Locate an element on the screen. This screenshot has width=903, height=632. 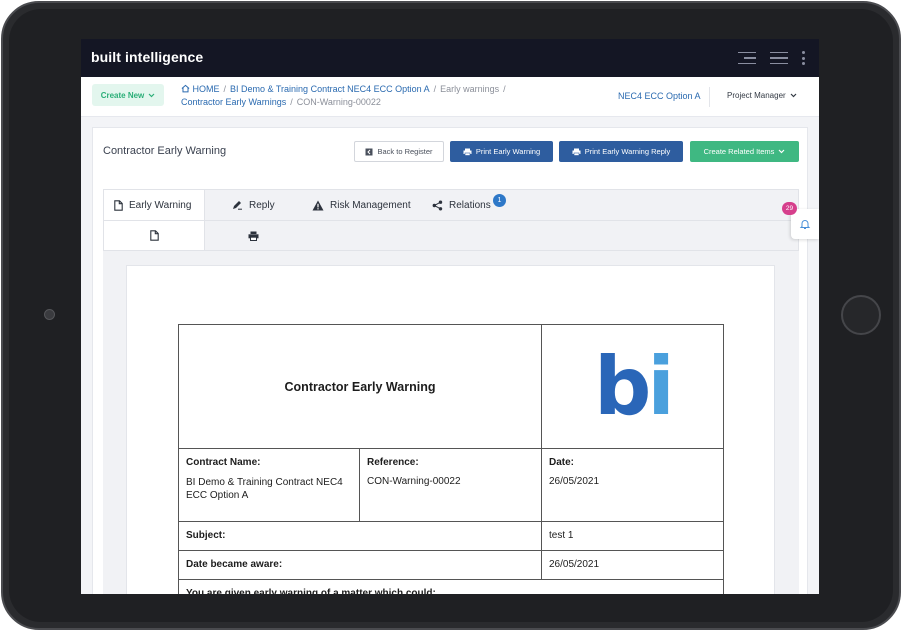
date-value: 26/05/2021 is located at coordinates (574, 481).